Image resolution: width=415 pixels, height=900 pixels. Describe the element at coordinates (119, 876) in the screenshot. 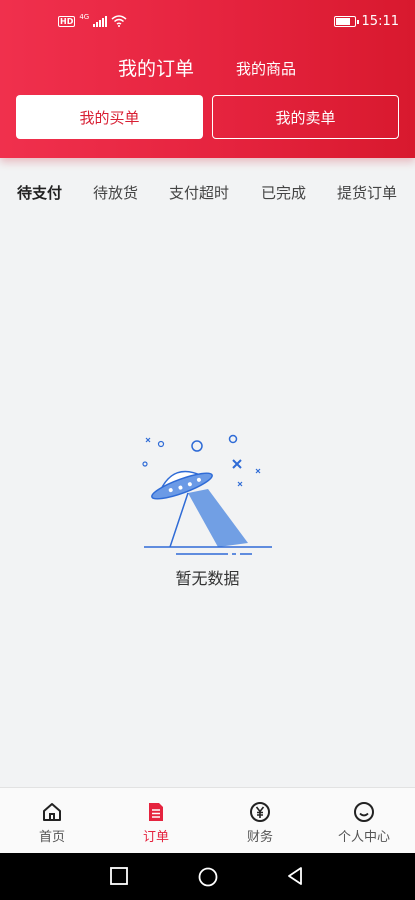

I see `recent-apps-icon` at that location.